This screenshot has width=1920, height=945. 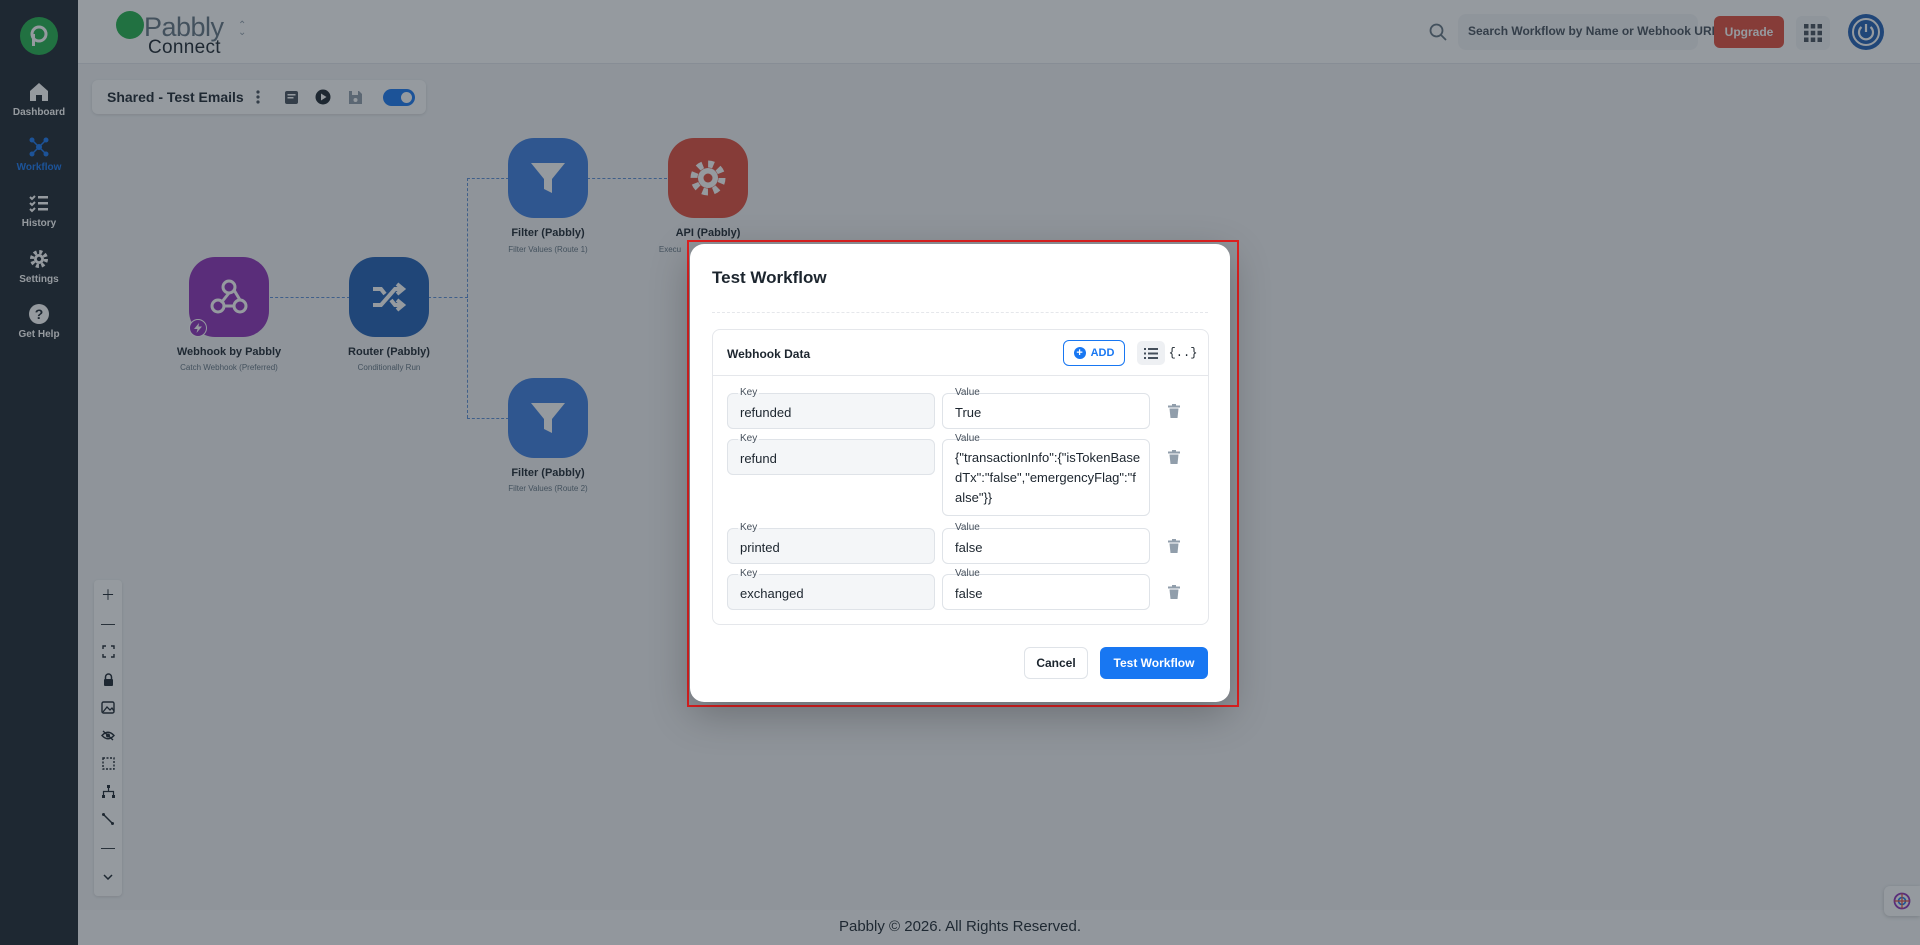 I want to click on card-title: Webhook Data, so click(x=769, y=354).